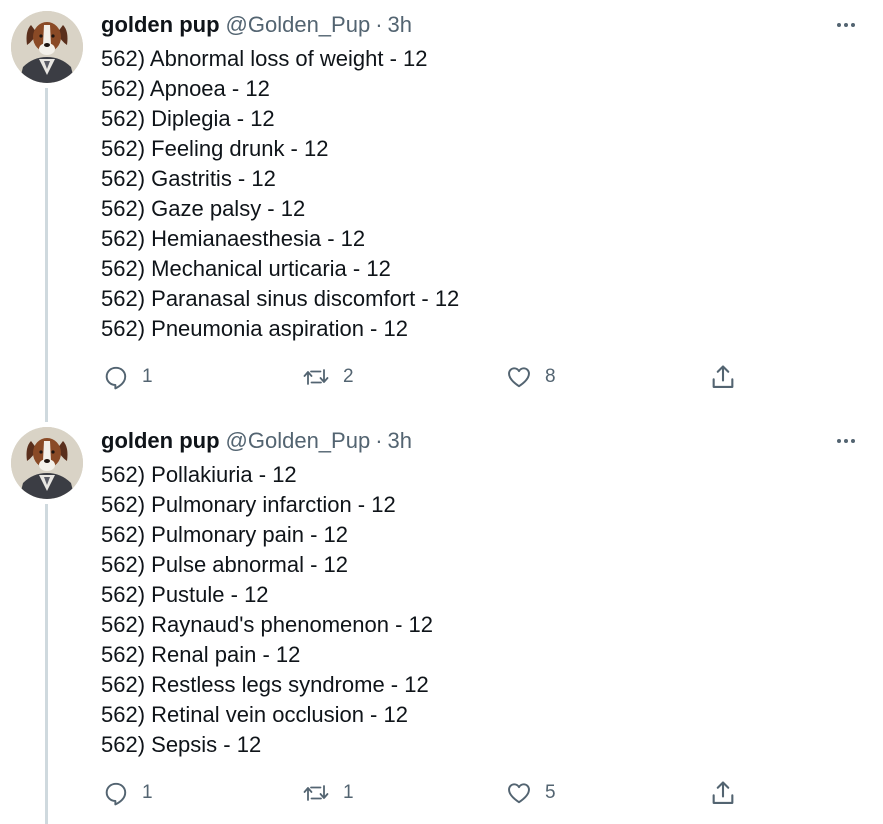 The image size is (883, 824). I want to click on tweet-line: 562) Pulse abnormal - 12, so click(225, 564).